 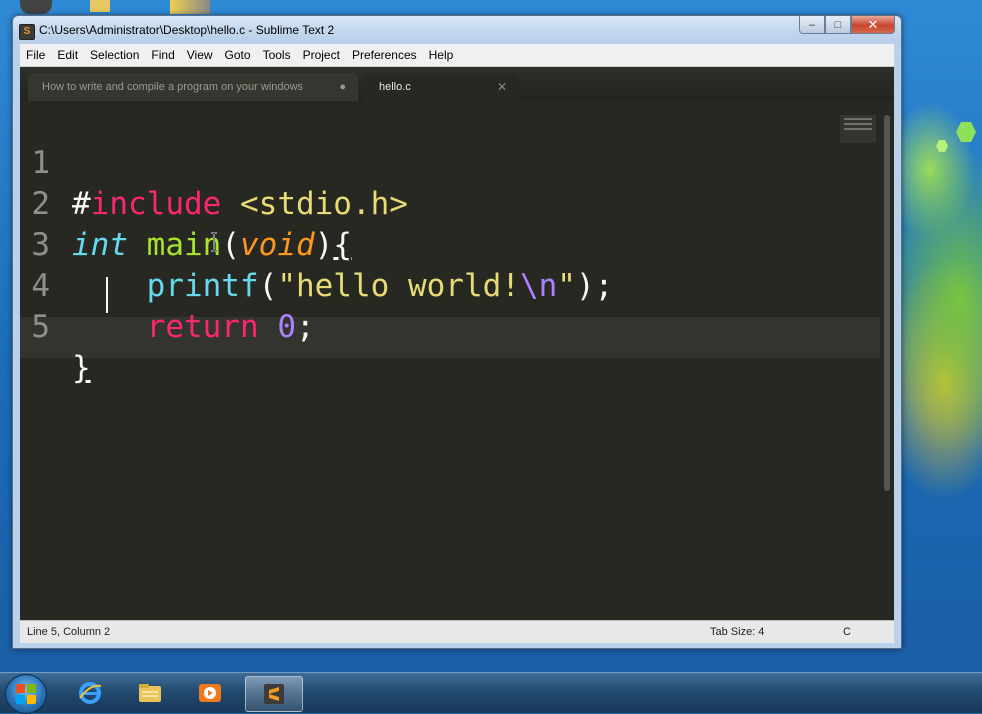 What do you see at coordinates (162, 55) in the screenshot?
I see `menu-find: Find` at bounding box center [162, 55].